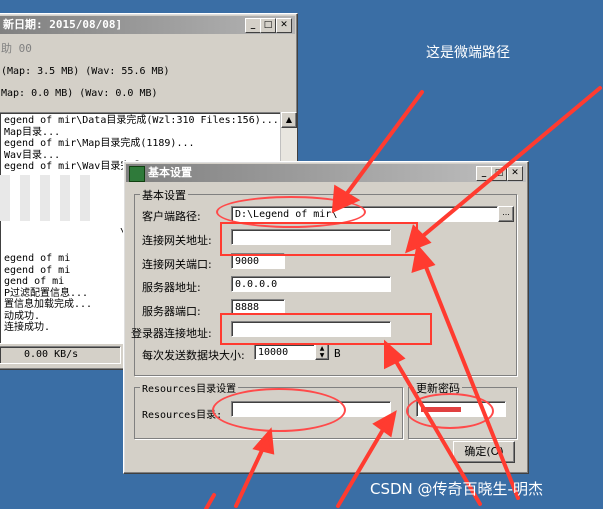 The width and height of the screenshot is (603, 509). I want to click on settings-dialog-title: 基本设置, so click(170, 172).